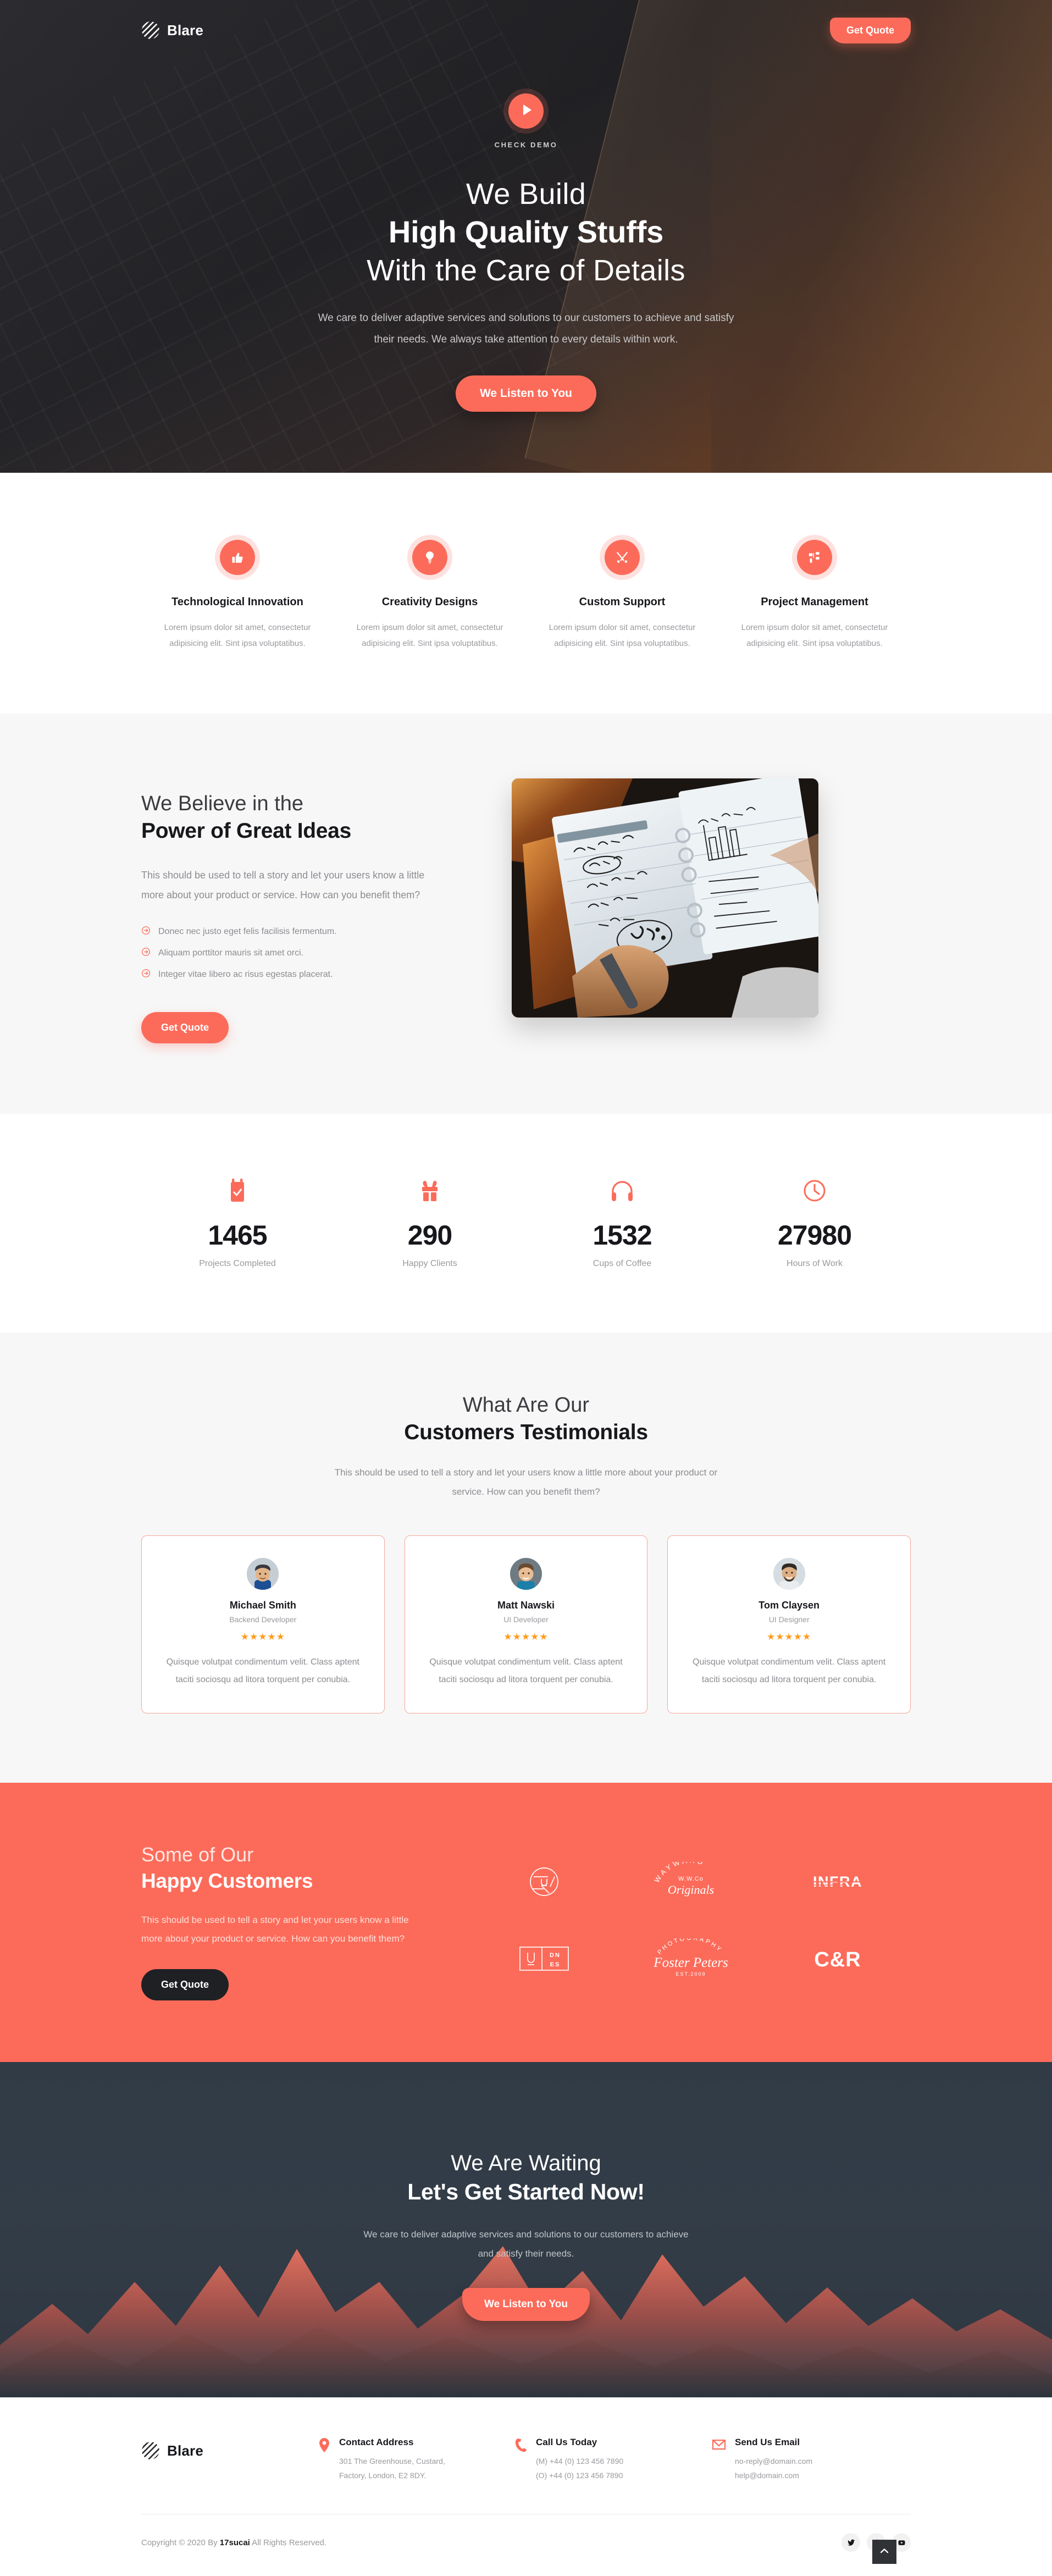 The width and height of the screenshot is (1052, 2576). Describe the element at coordinates (237, 602) in the screenshot. I see `service-title: Technological Innovation` at that location.